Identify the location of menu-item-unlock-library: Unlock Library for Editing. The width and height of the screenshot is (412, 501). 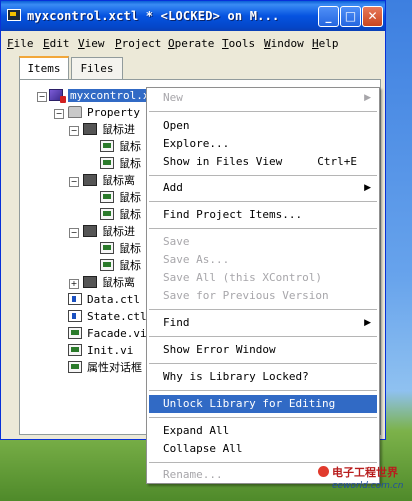
(263, 404).